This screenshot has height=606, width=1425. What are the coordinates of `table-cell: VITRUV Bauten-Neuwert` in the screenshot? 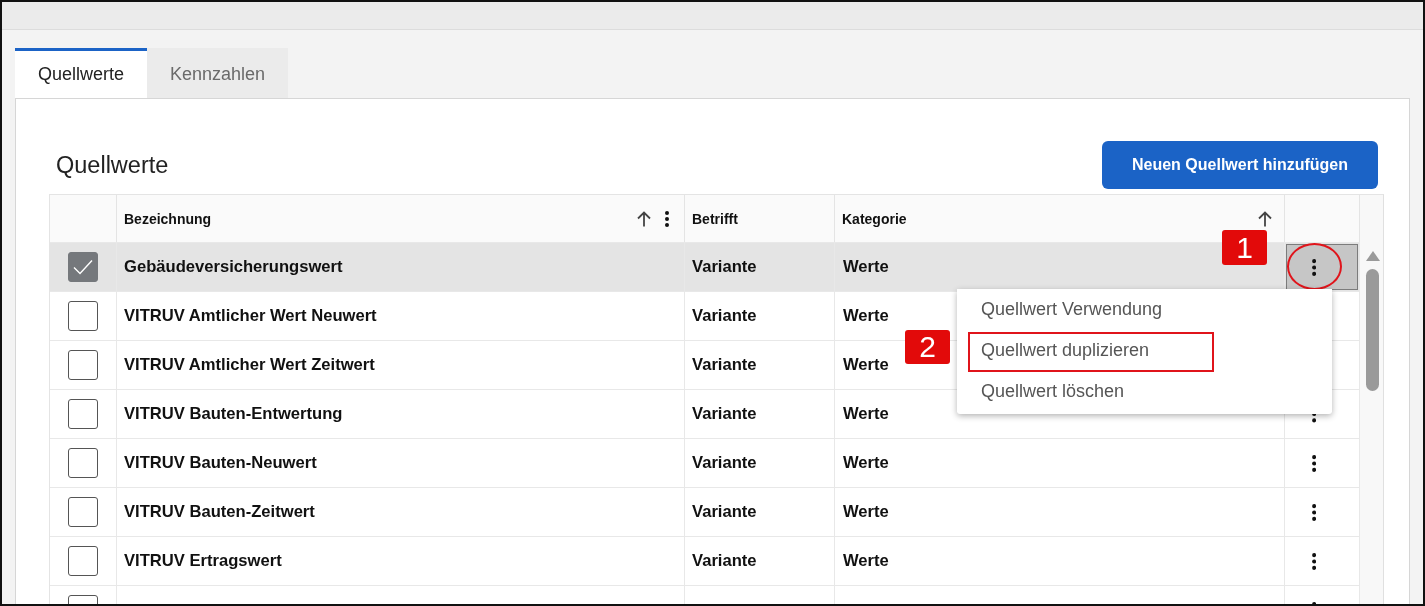 It's located at (401, 463).